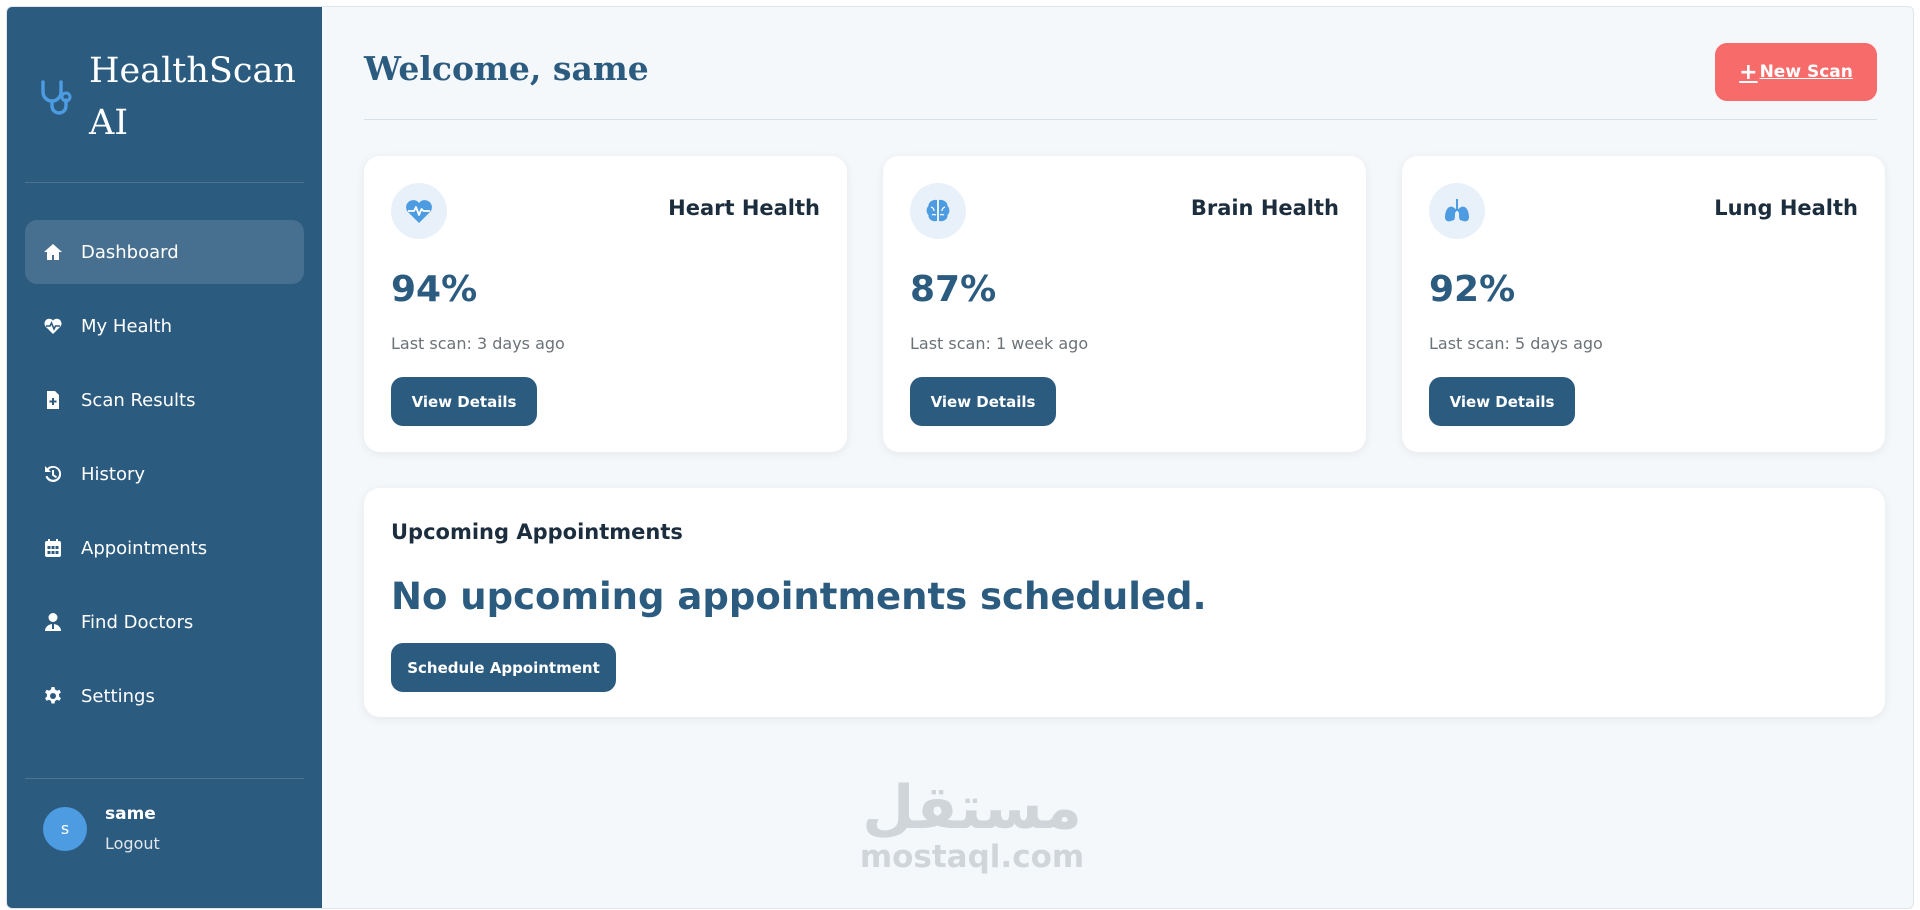 This screenshot has height=910, width=1920. I want to click on sidebar-item-label: Appointments, so click(144, 548).